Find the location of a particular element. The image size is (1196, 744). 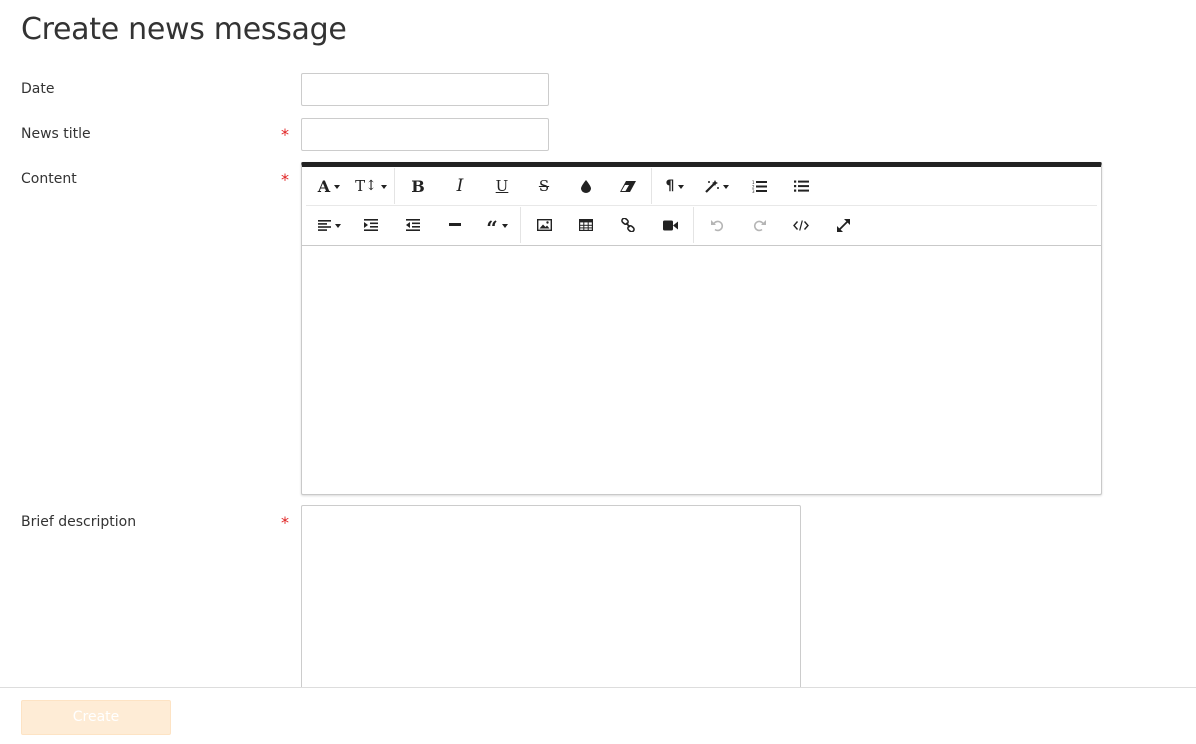

create-button: Create is located at coordinates (96, 717).